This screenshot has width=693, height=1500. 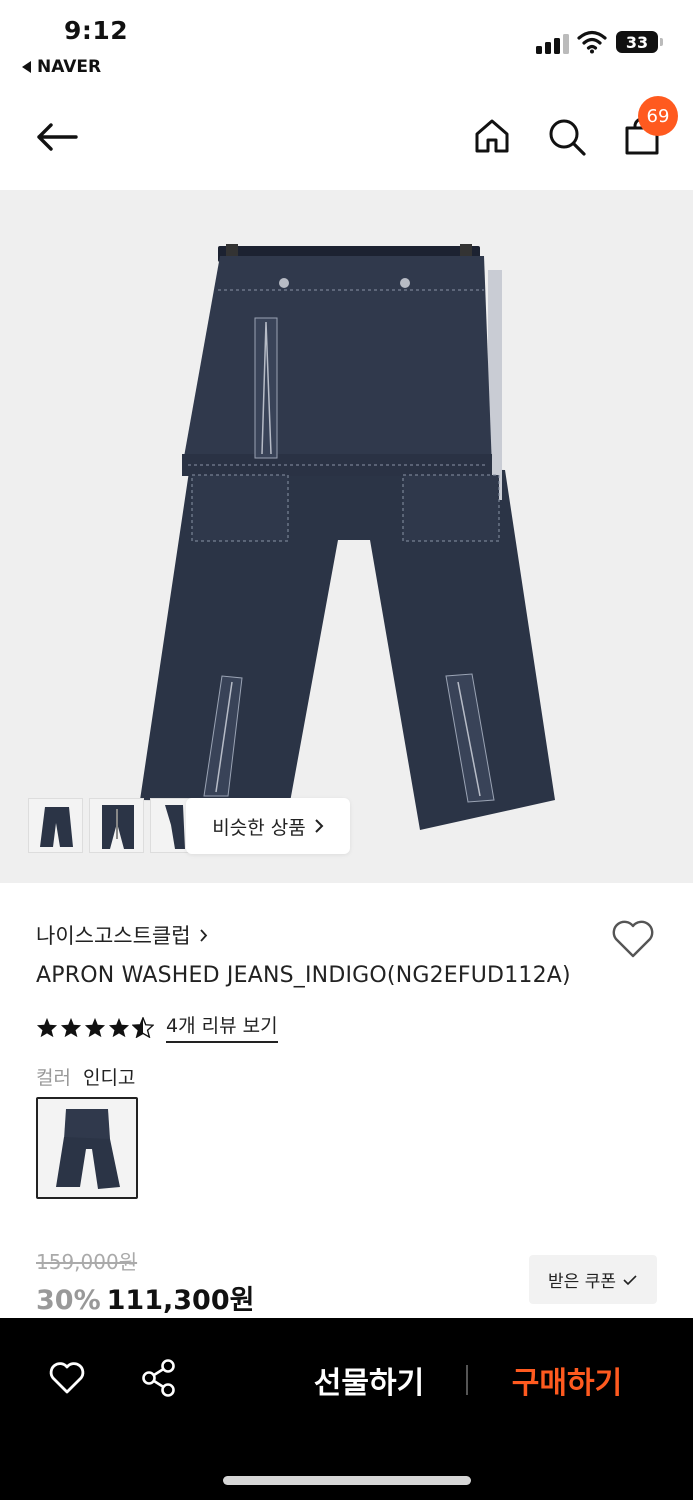 I want to click on price-row: 30% 111,300원, so click(x=145, y=1297).